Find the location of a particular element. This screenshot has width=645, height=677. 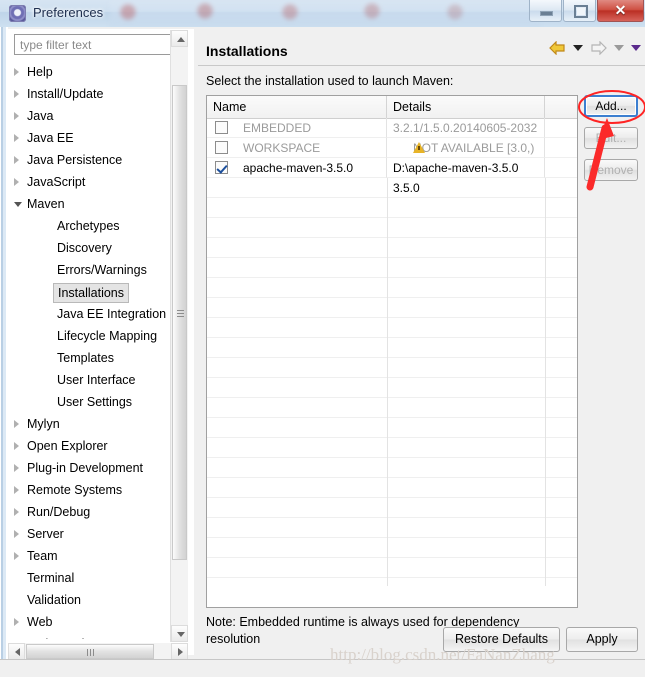

table-row: WORKSPACE NOT AVAILABLE [3.0,) is located at coordinates (392, 148).